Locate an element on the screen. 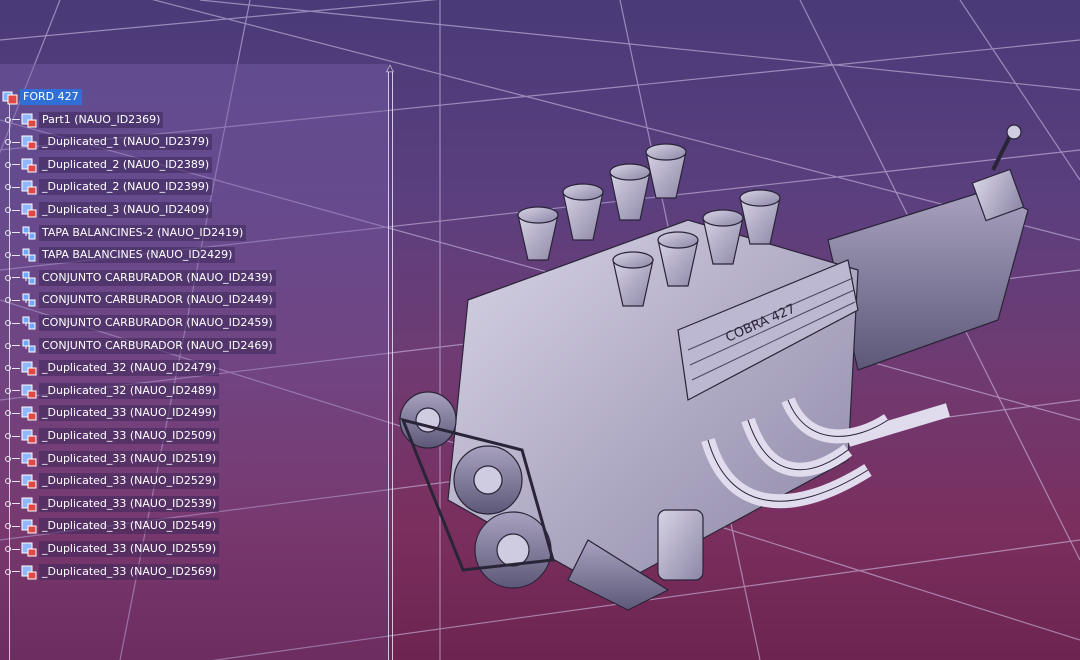 This screenshot has width=1080, height=660. tree-node-label: CONJUNTO CARBURADOR (NAUO_ID2449) is located at coordinates (157, 300).